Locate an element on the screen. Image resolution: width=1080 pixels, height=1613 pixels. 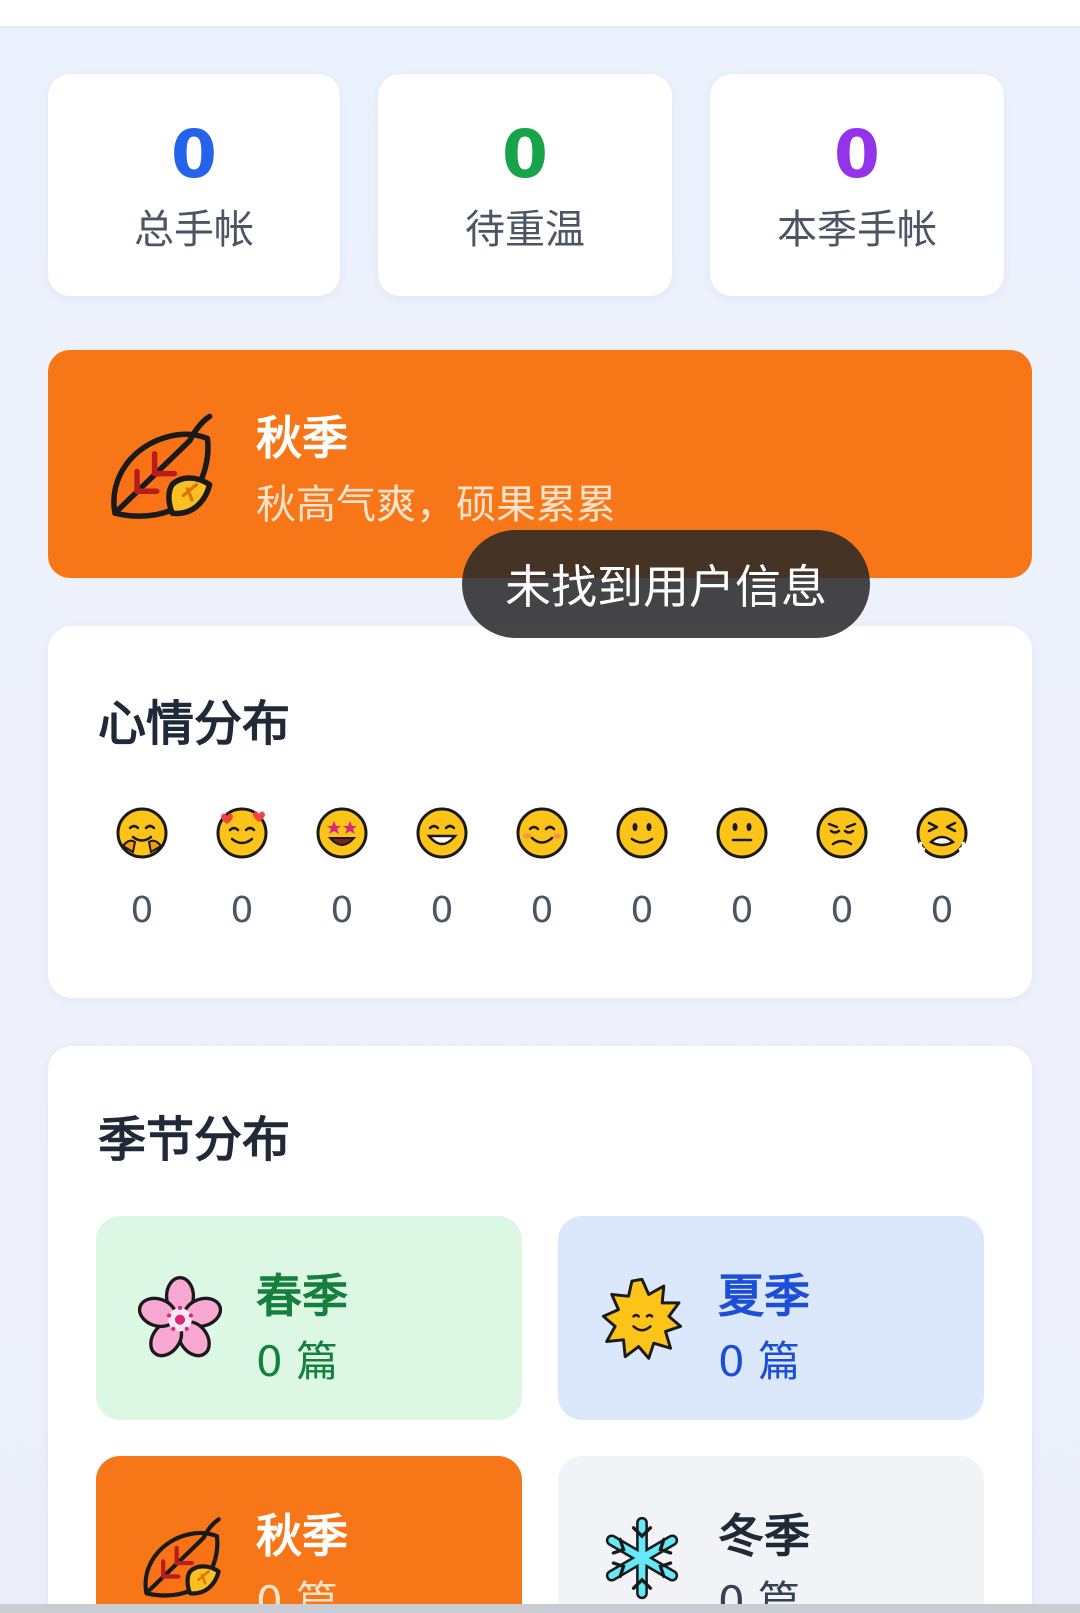
stat-label-season: 本季手帐 is located at coordinates (857, 230).